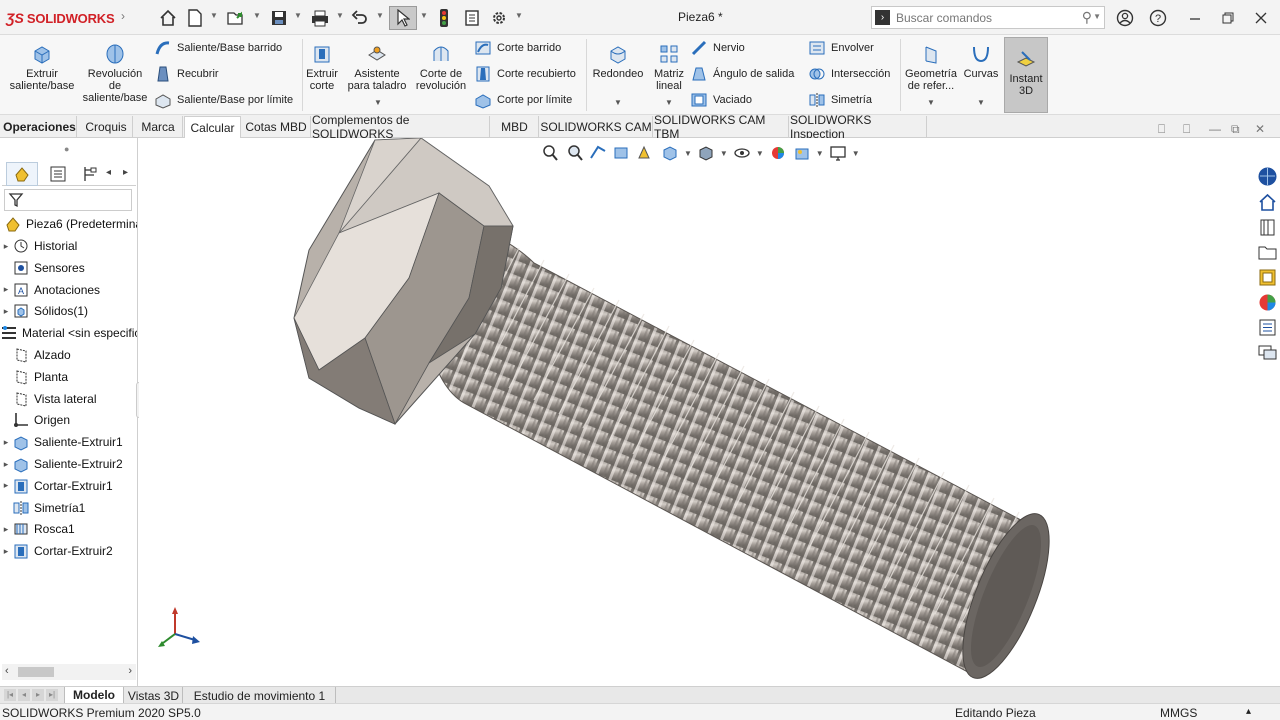  Describe the element at coordinates (802, 153) in the screenshot. I see `apply-scene-icon` at that location.